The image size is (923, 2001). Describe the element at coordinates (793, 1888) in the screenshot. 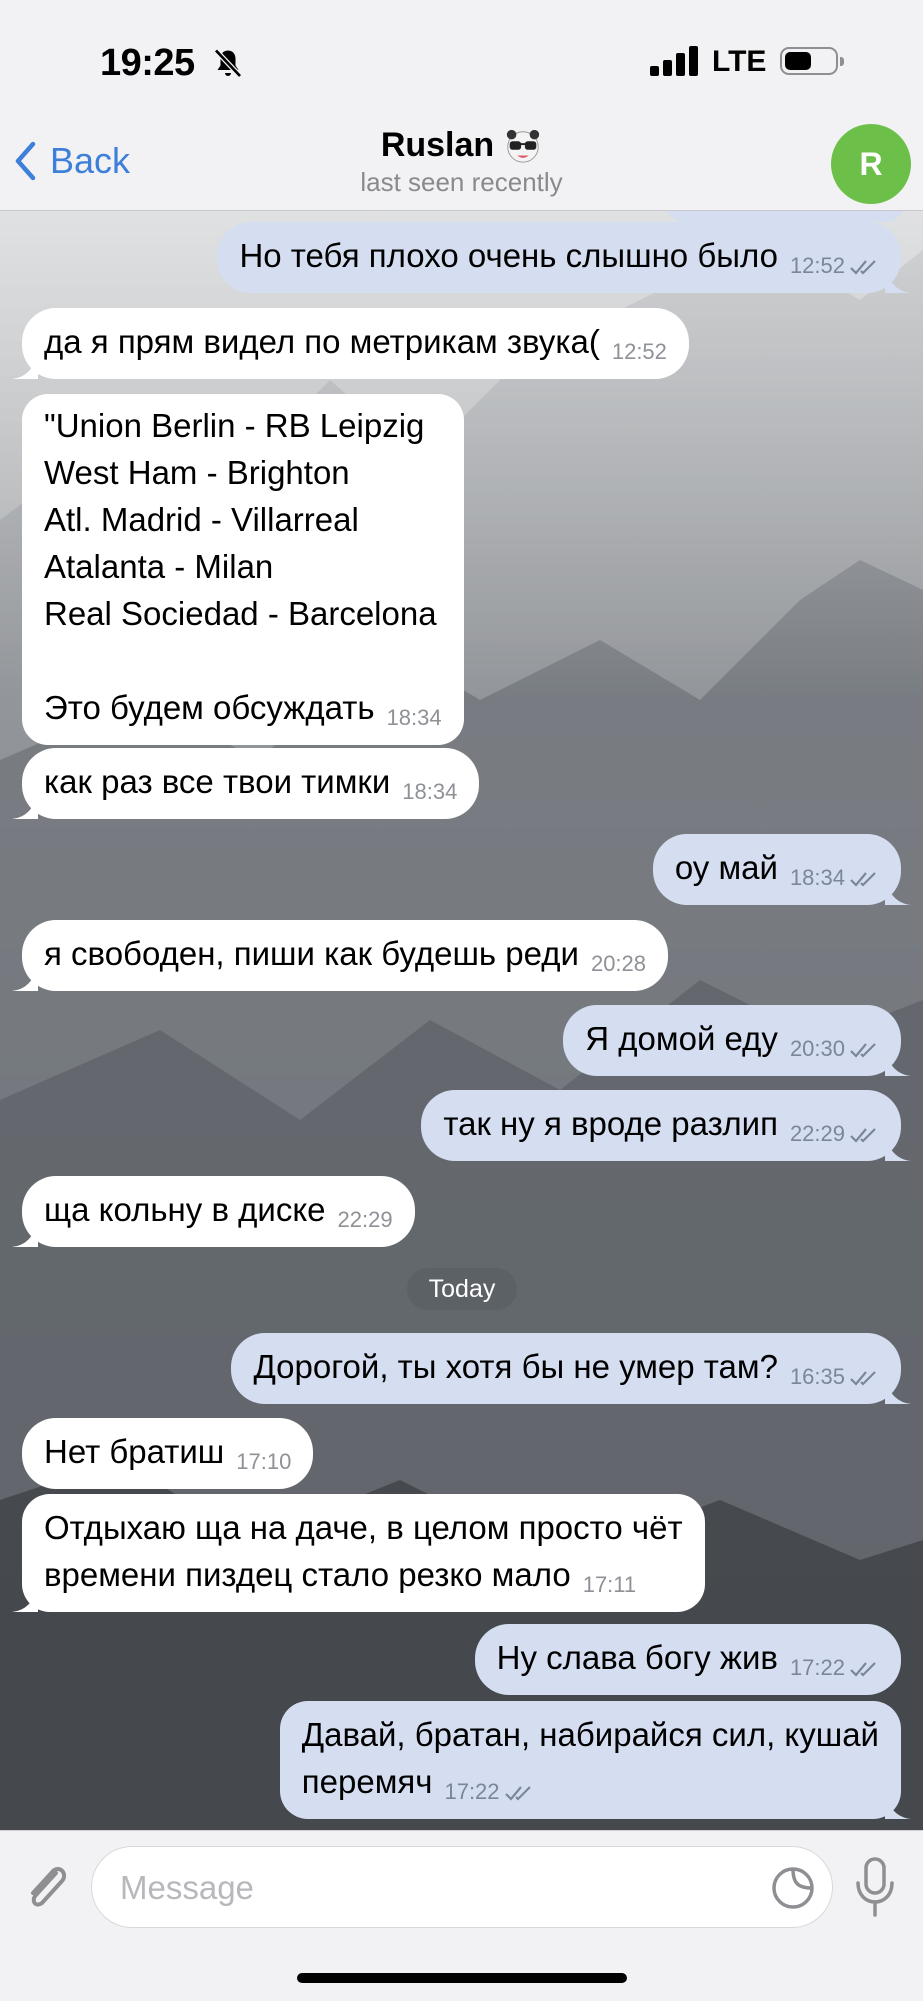

I see `sticker-icon` at that location.